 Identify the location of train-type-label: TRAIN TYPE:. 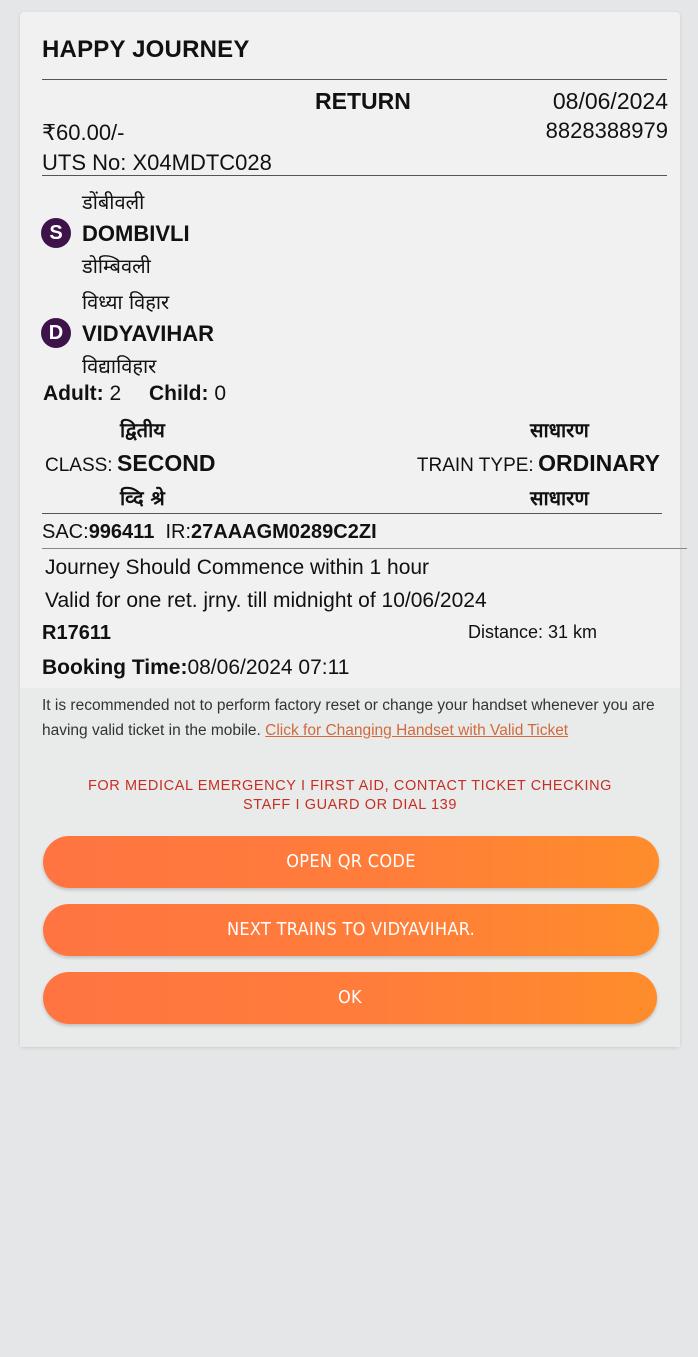
(475, 465).